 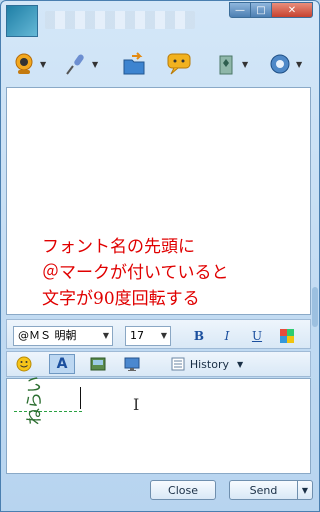 What do you see at coordinates (160, 65) in the screenshot?
I see `main-toolbar: ▼ ▼ ▼ ▼` at bounding box center [160, 65].